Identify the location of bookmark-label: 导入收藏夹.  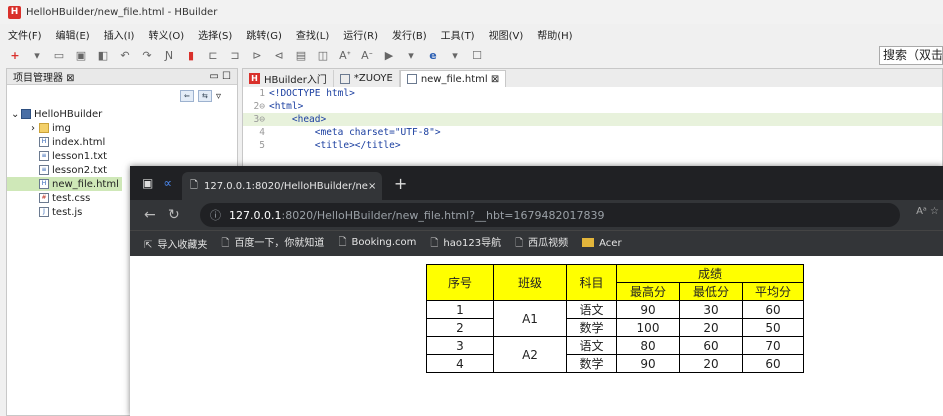
(182, 245).